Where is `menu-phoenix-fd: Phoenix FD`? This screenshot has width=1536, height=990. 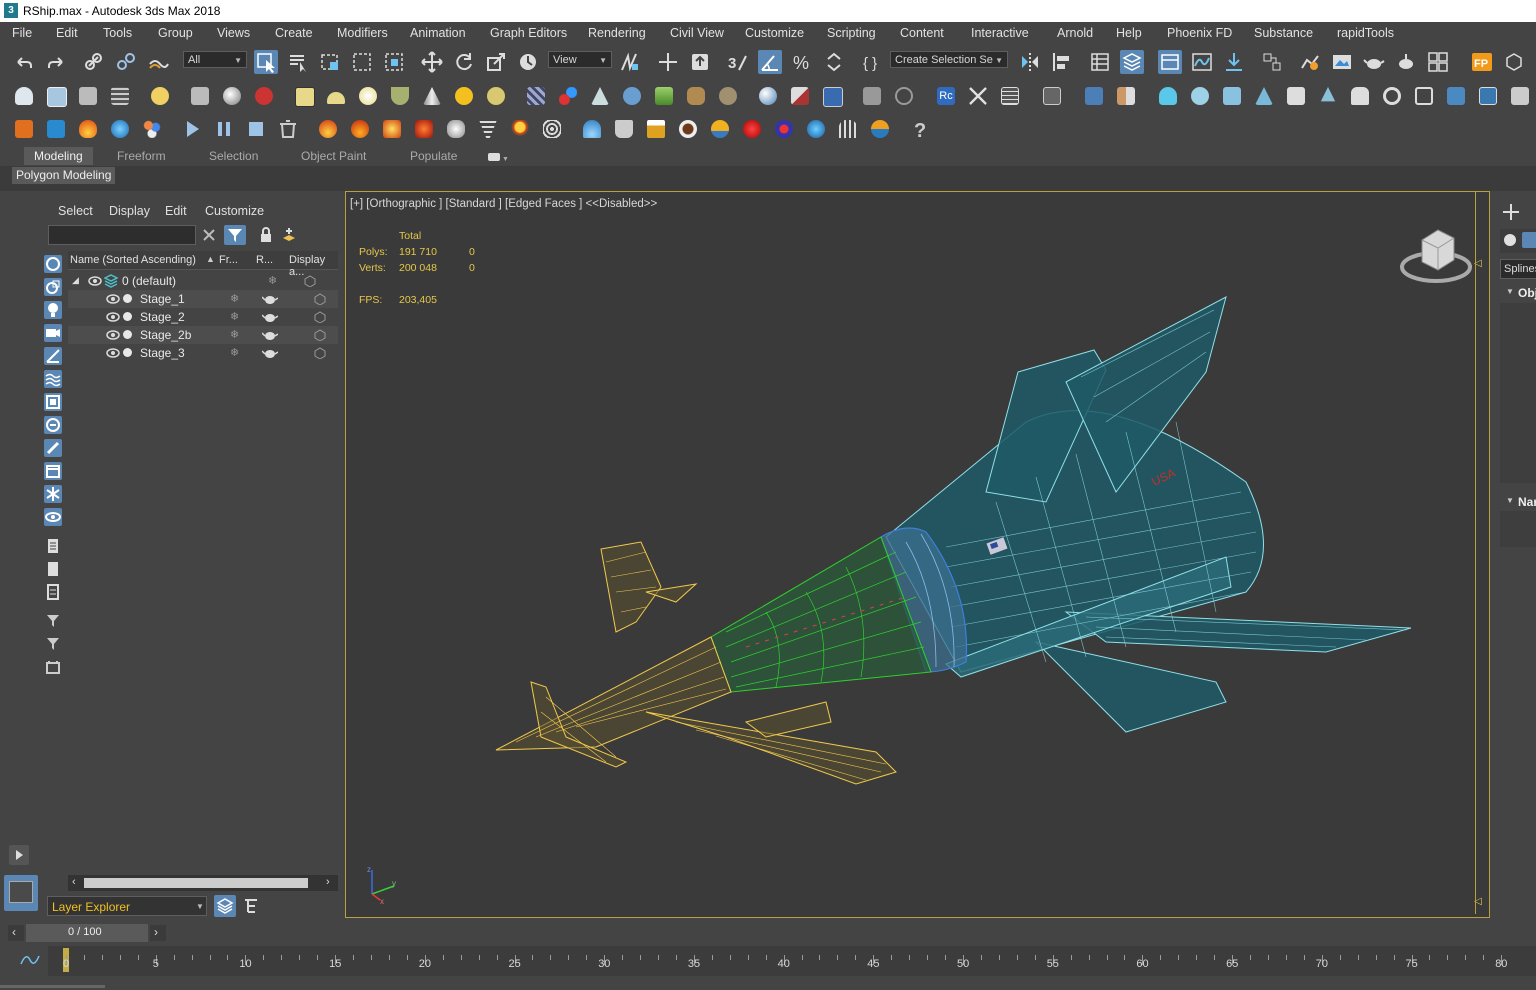 menu-phoenix-fd: Phoenix FD is located at coordinates (1199, 33).